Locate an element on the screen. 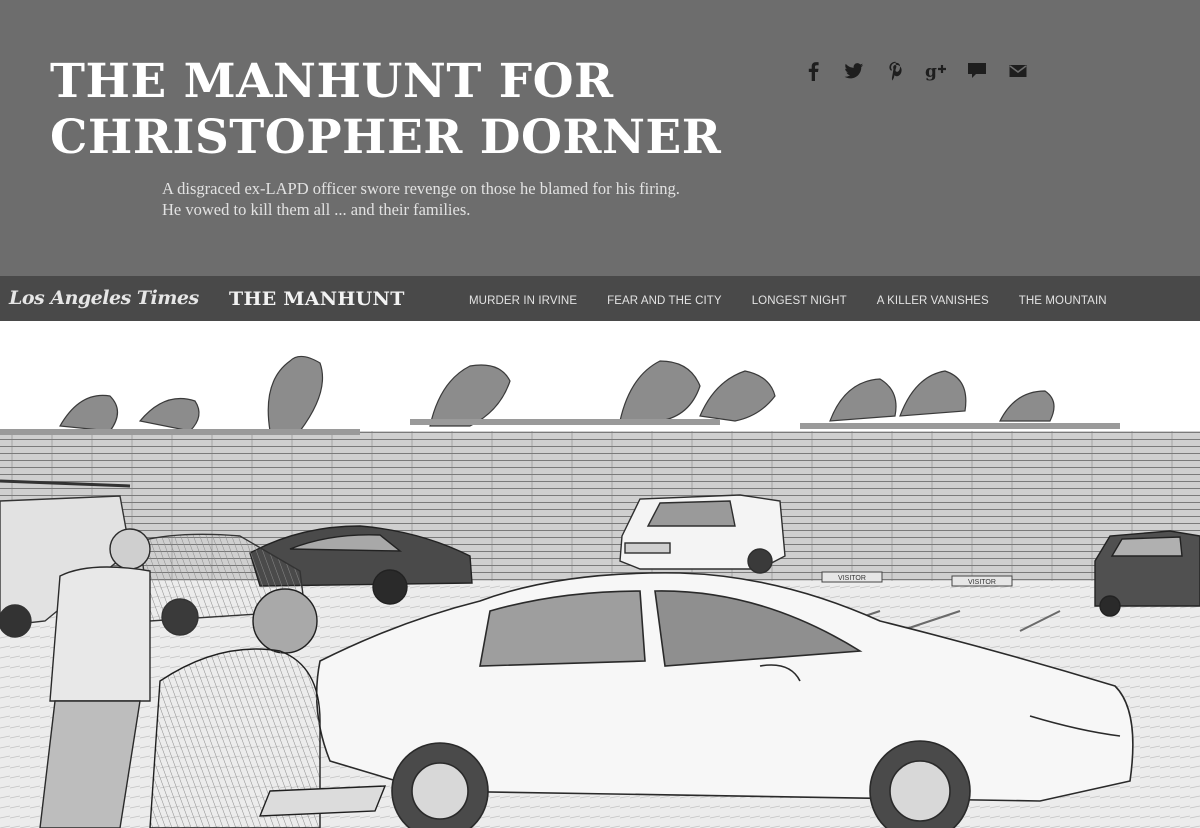 The height and width of the screenshot is (828, 1200). section-title: THE MANHUNT is located at coordinates (317, 299).